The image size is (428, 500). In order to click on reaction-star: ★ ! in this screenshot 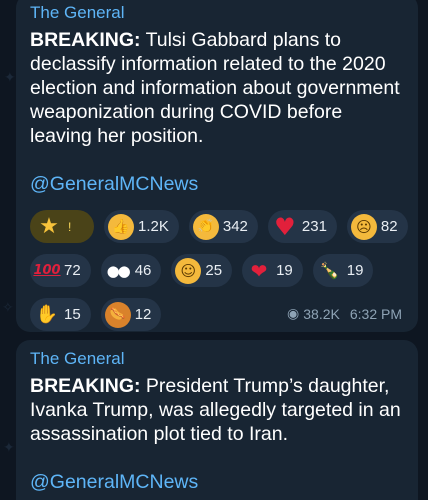, I will do `click(62, 226)`.